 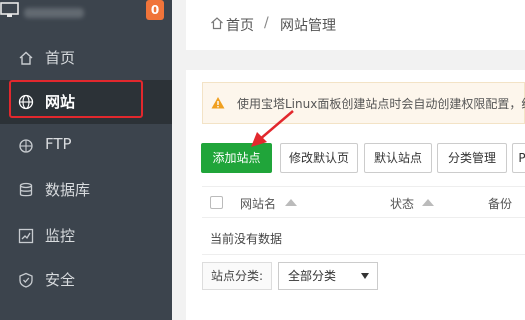 What do you see at coordinates (402, 203) in the screenshot?
I see `column-header-status: 状态` at bounding box center [402, 203].